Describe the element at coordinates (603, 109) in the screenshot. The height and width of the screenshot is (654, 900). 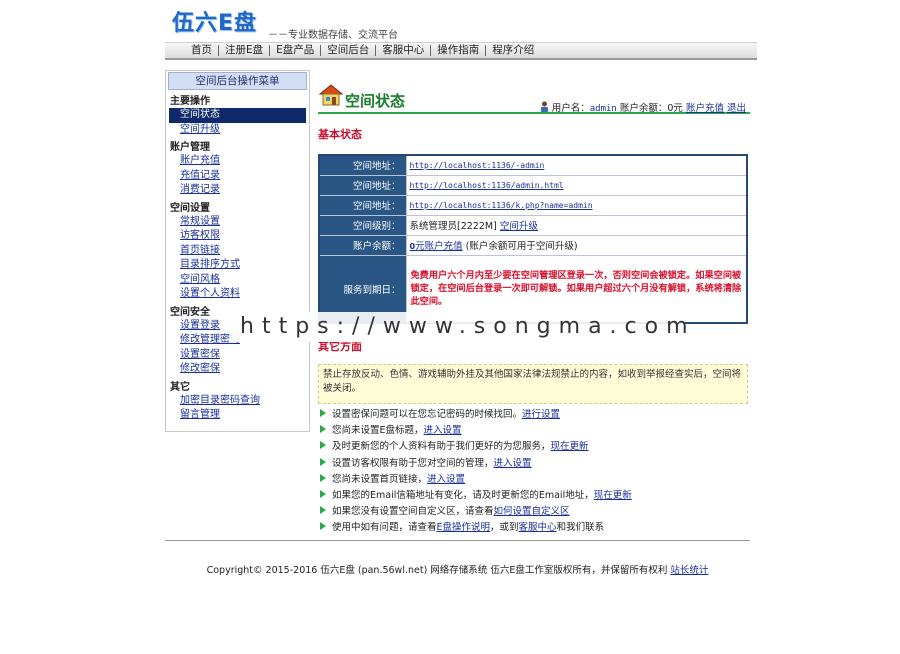
I see `username: admin` at that location.